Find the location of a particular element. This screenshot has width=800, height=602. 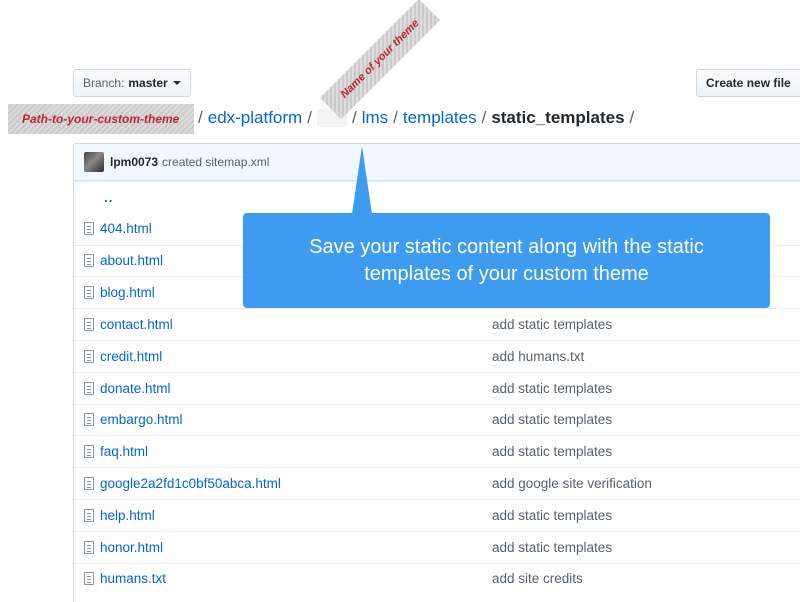

breadcrumb-repo-link: edx-platform is located at coordinates (255, 118).